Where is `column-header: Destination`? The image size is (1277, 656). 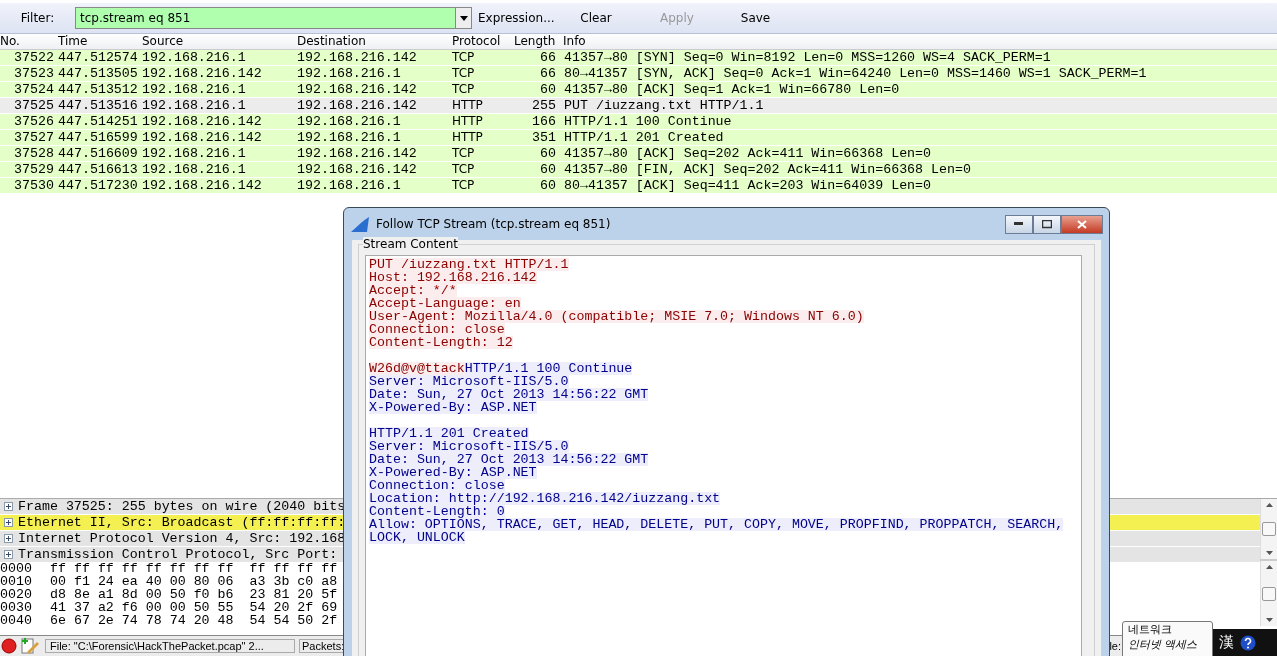
column-header: Destination is located at coordinates (374, 41).